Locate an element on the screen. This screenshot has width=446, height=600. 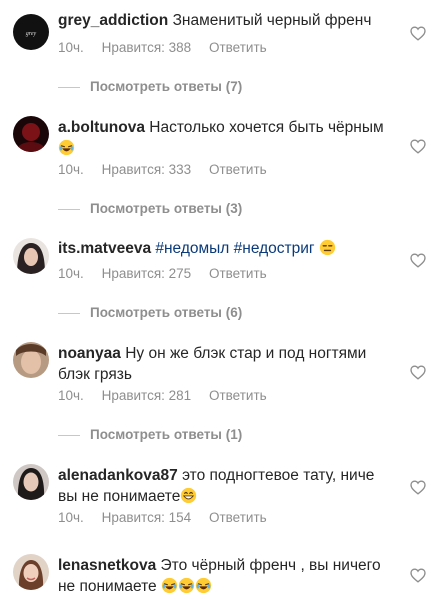
grinning-face-emoji is located at coordinates (189, 495).